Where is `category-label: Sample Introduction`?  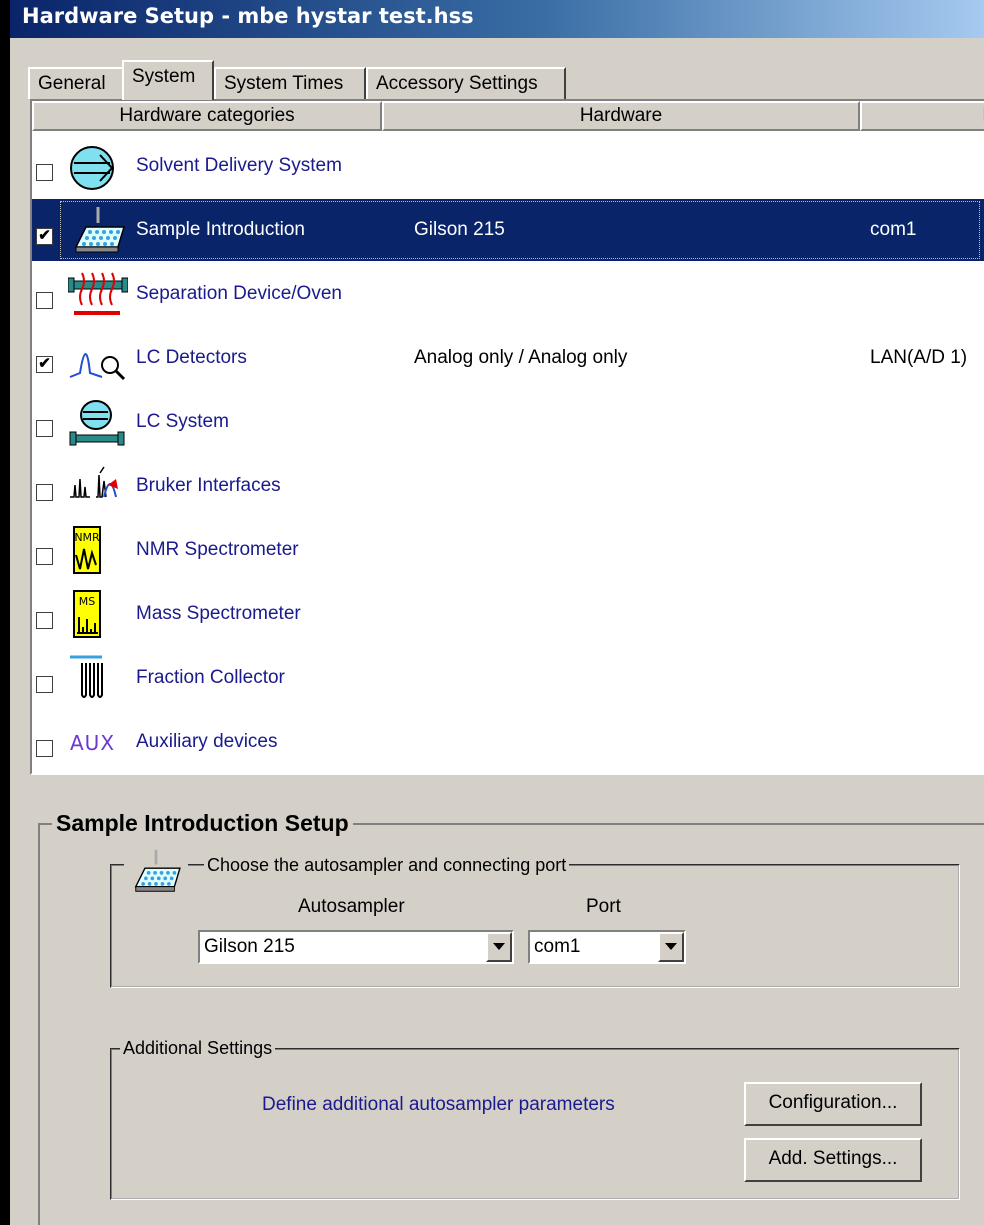 category-label: Sample Introduction is located at coordinates (220, 229).